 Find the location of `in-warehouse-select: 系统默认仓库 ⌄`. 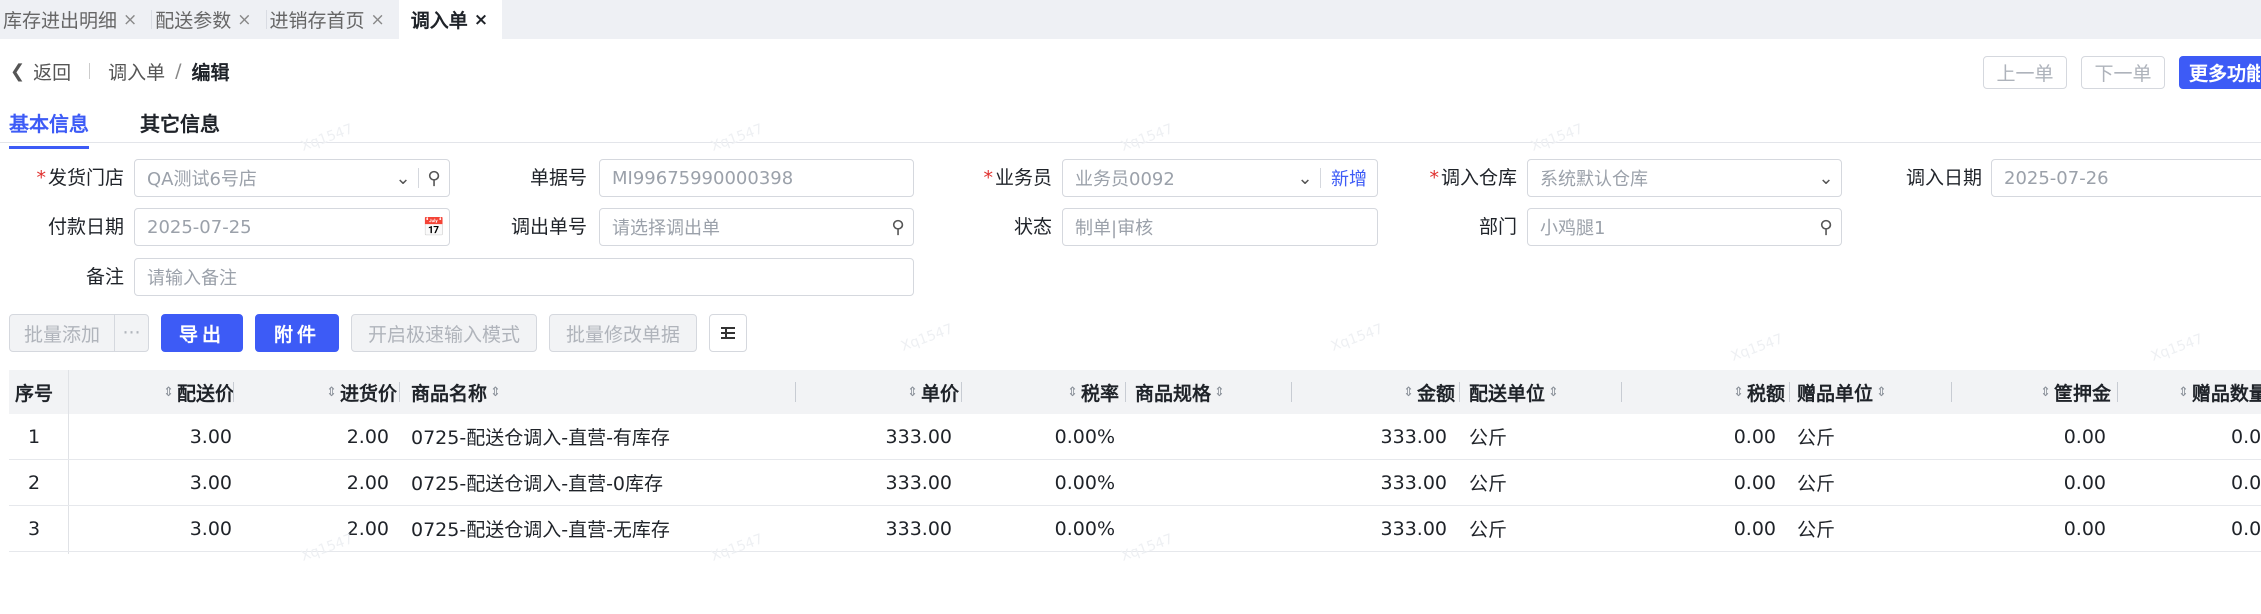

in-warehouse-select: 系统默认仓库 ⌄ is located at coordinates (1684, 178).